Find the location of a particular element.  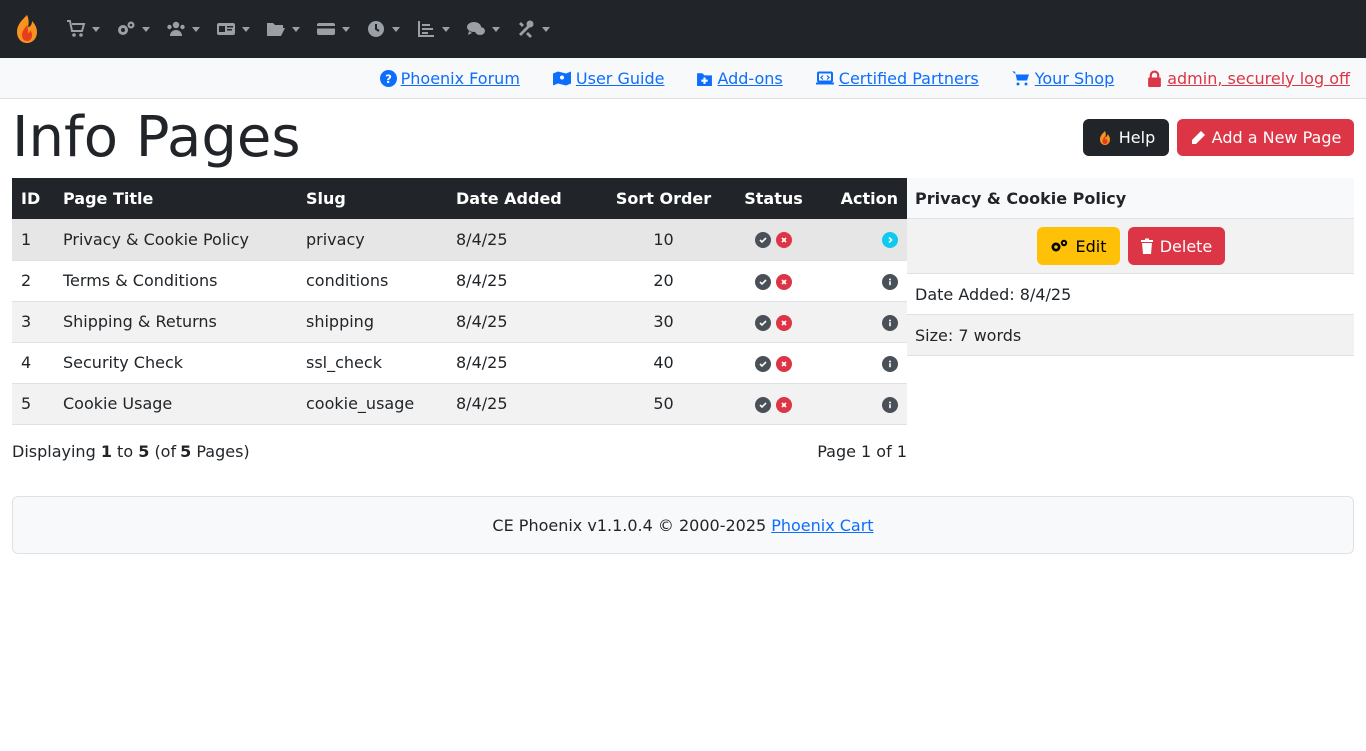

menu-modules is located at coordinates (283, 29).